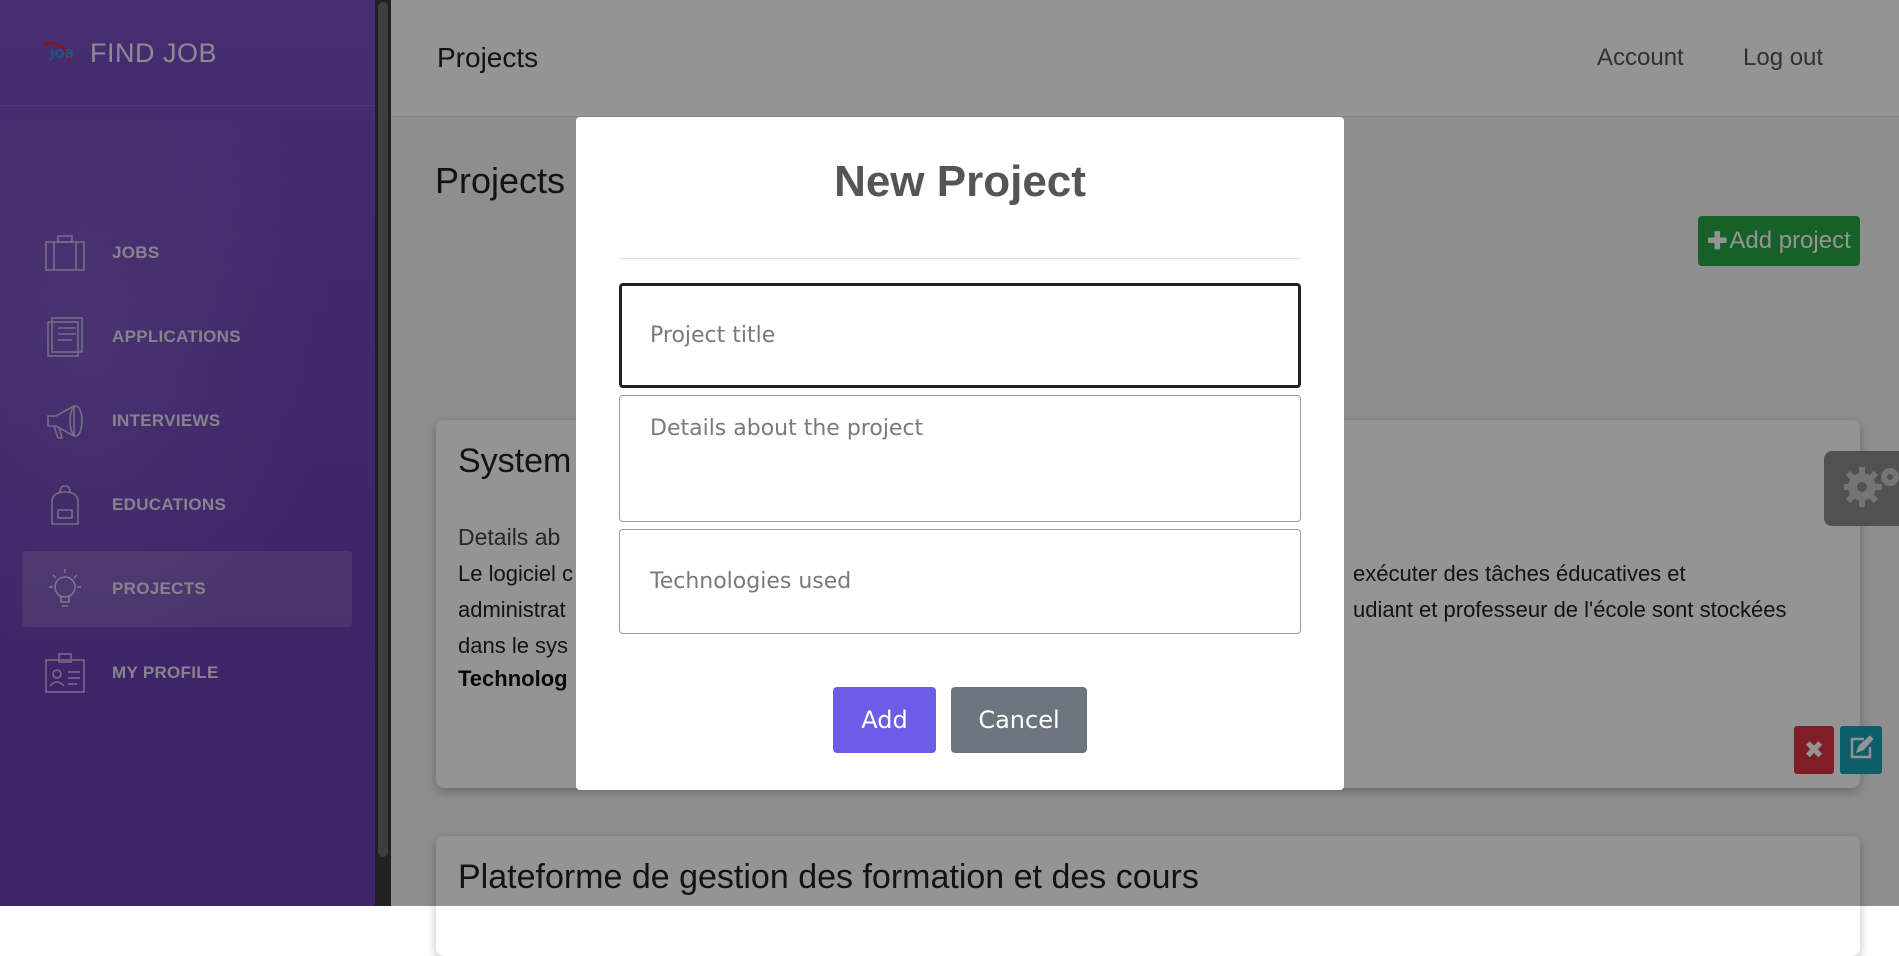 The height and width of the screenshot is (956, 1899). Describe the element at coordinates (960, 258) in the screenshot. I see `divider` at that location.